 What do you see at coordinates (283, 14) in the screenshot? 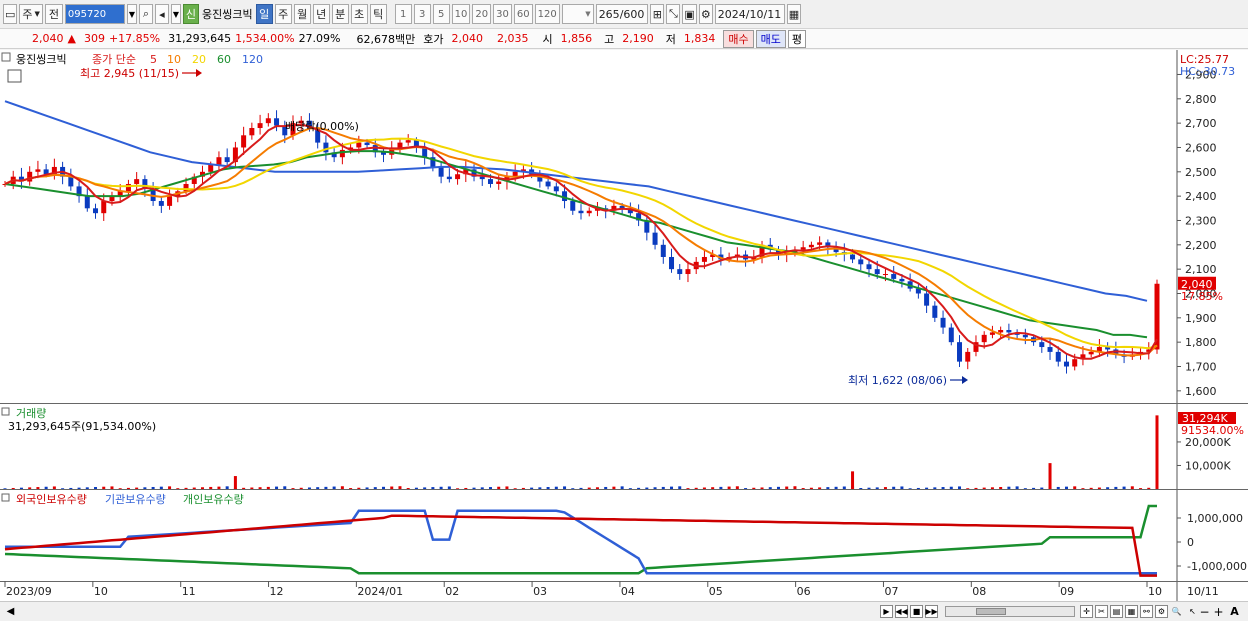
I see `period-tab-1: 주` at bounding box center [283, 14].